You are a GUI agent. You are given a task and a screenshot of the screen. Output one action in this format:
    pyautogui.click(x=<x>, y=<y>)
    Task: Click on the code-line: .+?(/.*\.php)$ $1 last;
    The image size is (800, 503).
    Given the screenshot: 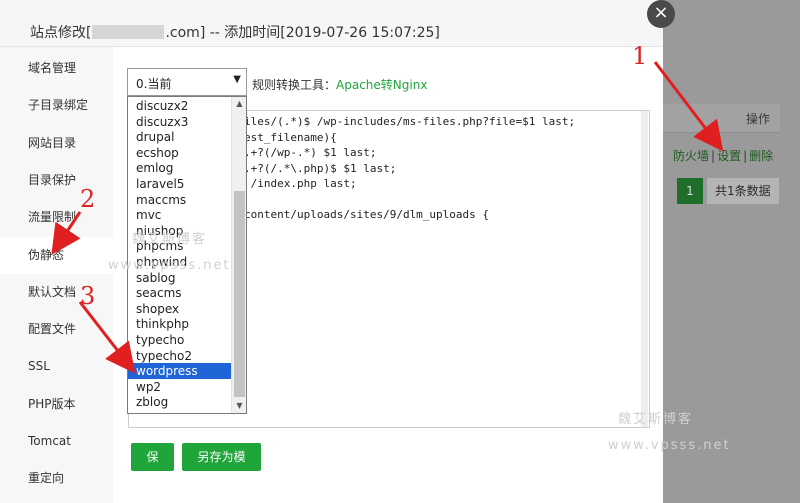 What is the action you would take?
    pyautogui.click(x=320, y=168)
    